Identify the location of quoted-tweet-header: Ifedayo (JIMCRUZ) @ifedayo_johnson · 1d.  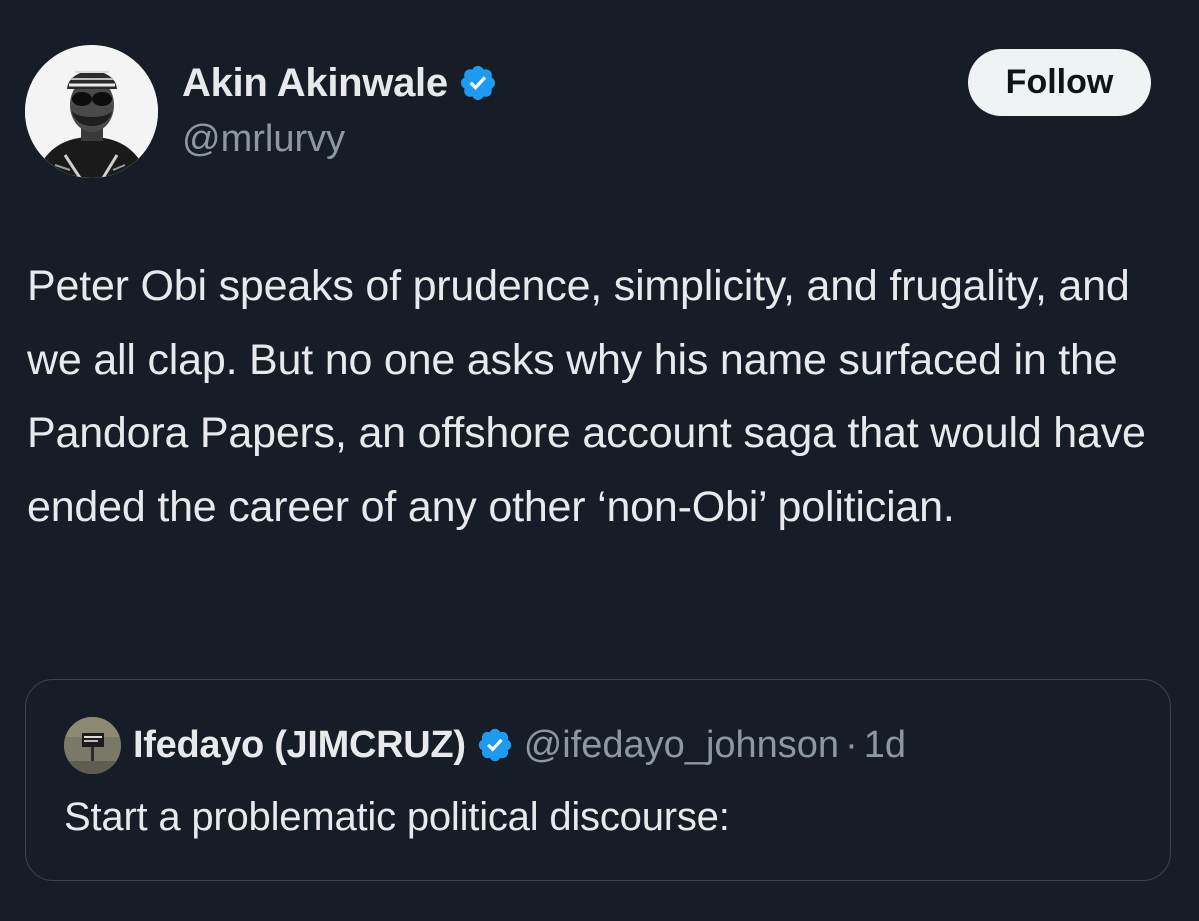
(485, 745).